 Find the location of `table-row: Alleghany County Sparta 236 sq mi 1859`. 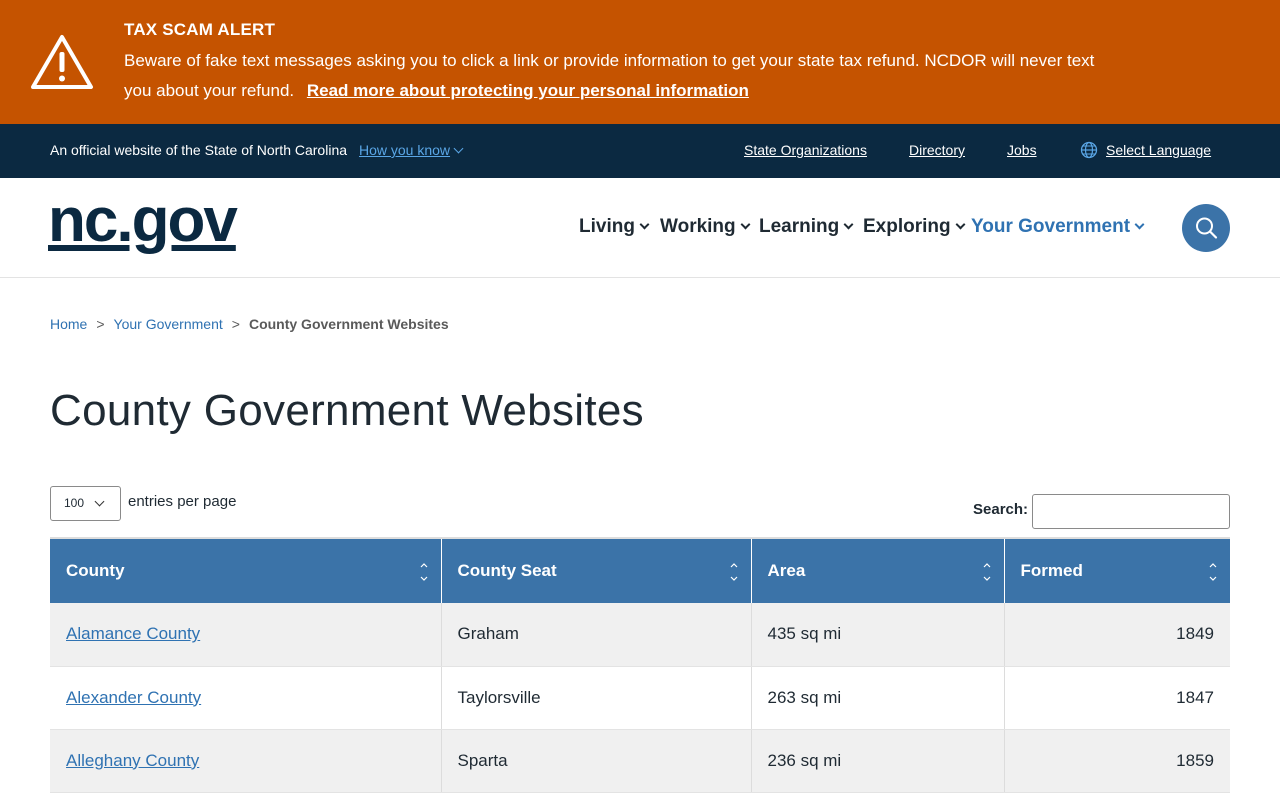

table-row: Alleghany County Sparta 236 sq mi 1859 is located at coordinates (640, 761).